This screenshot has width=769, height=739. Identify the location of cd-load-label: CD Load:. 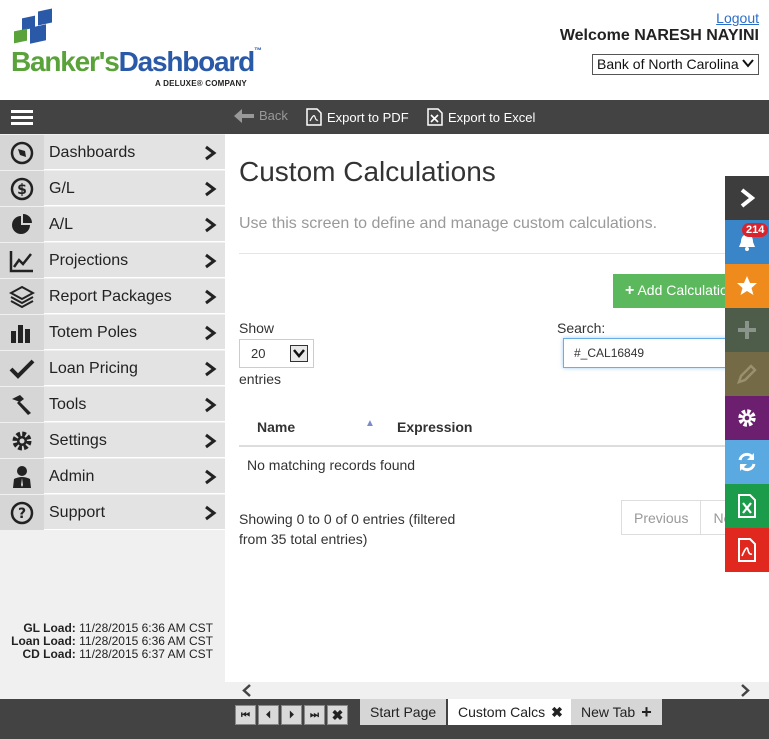
(49, 654).